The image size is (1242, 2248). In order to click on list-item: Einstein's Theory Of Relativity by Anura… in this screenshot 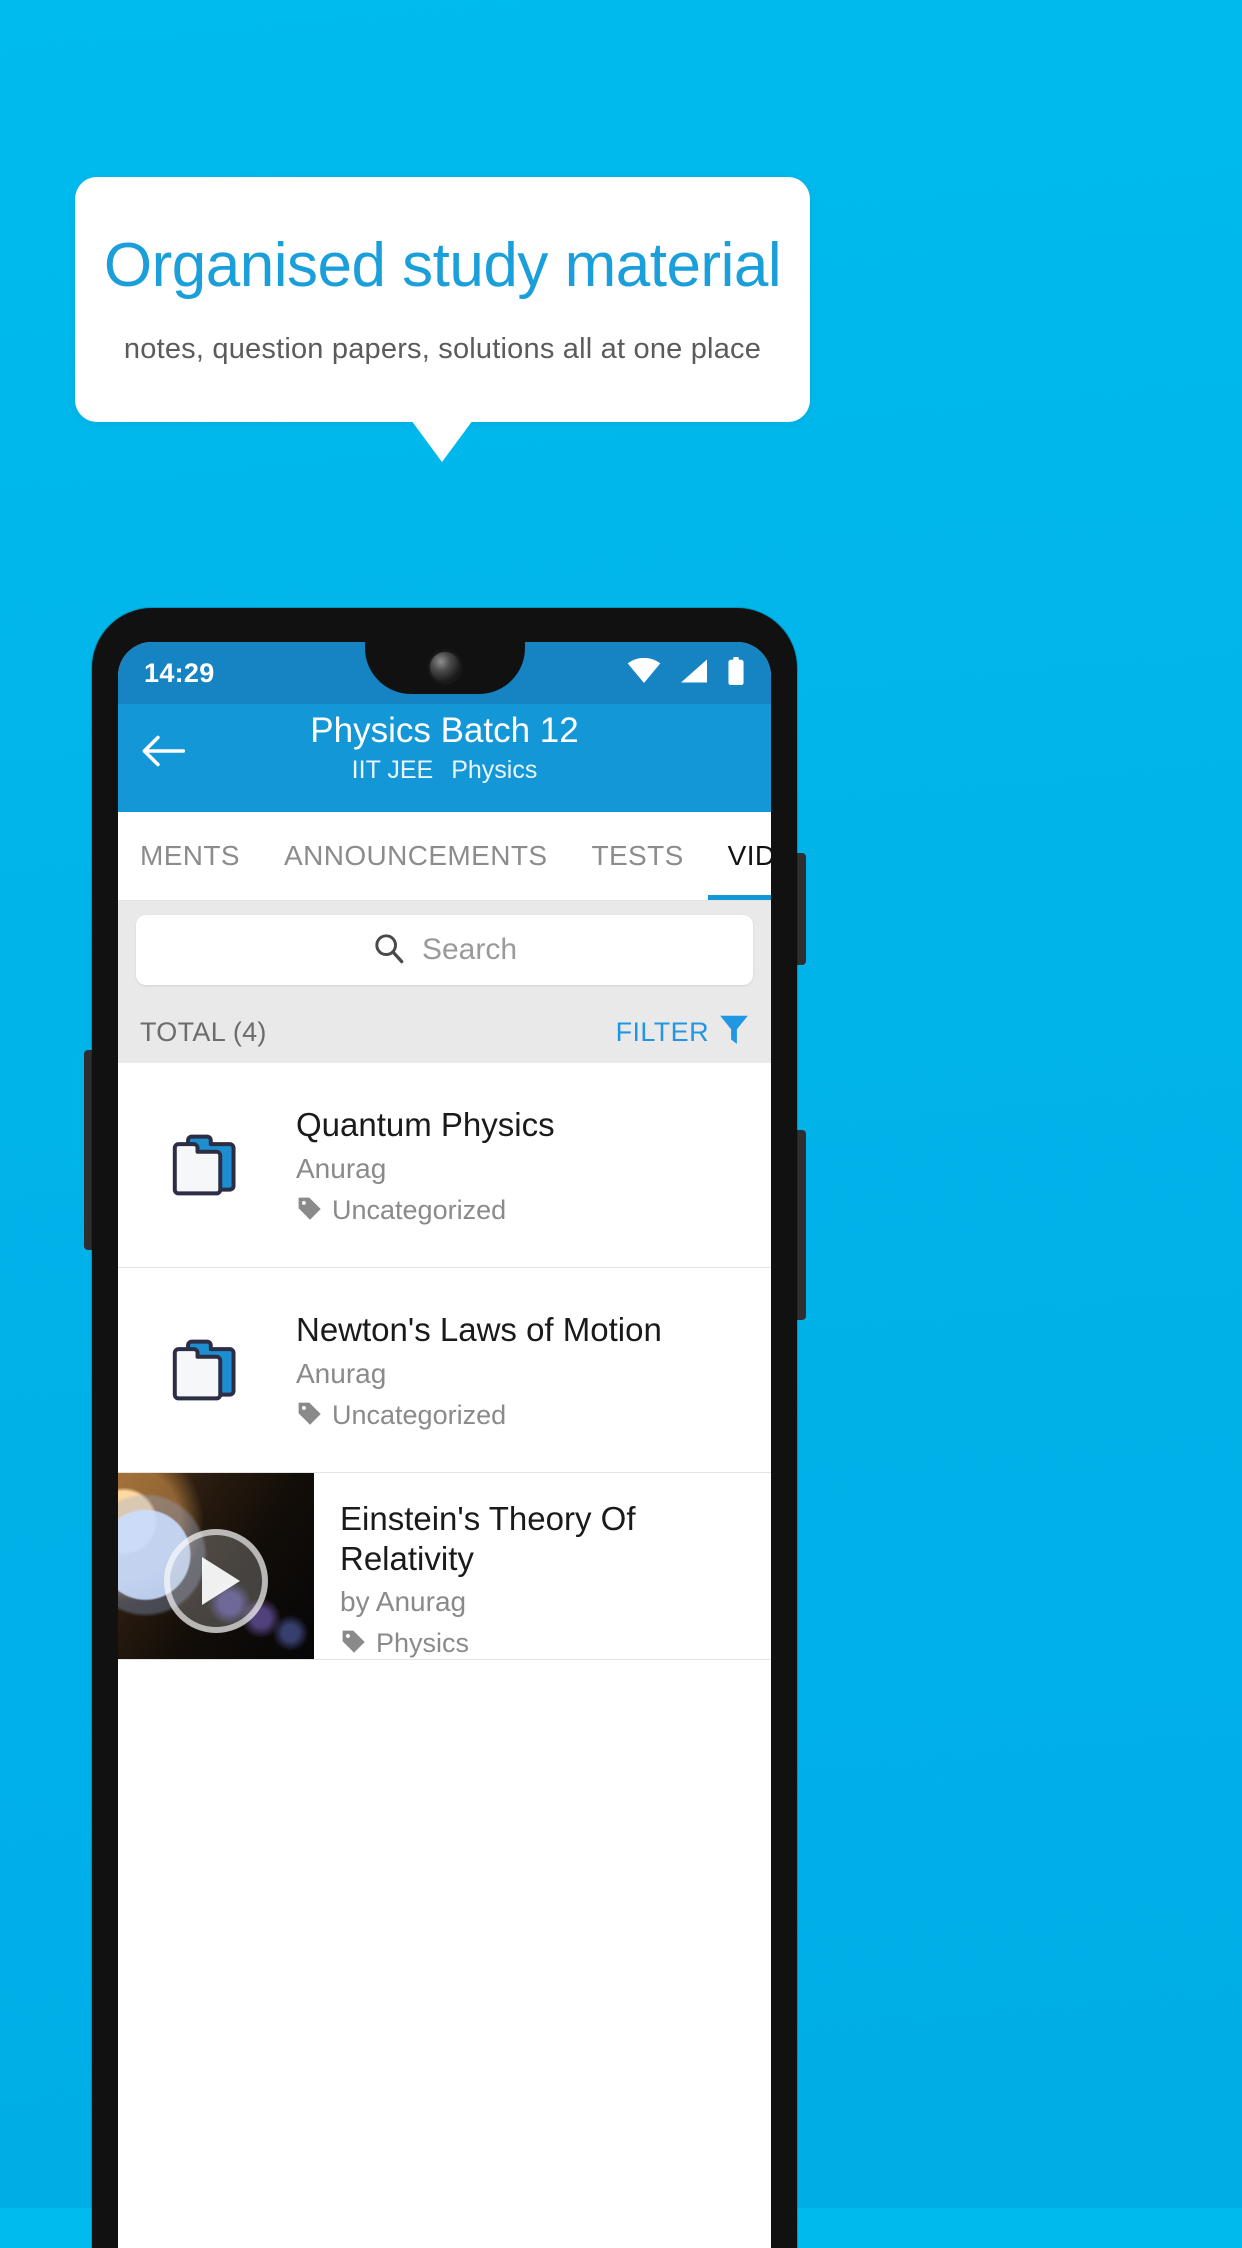, I will do `click(444, 1567)`.